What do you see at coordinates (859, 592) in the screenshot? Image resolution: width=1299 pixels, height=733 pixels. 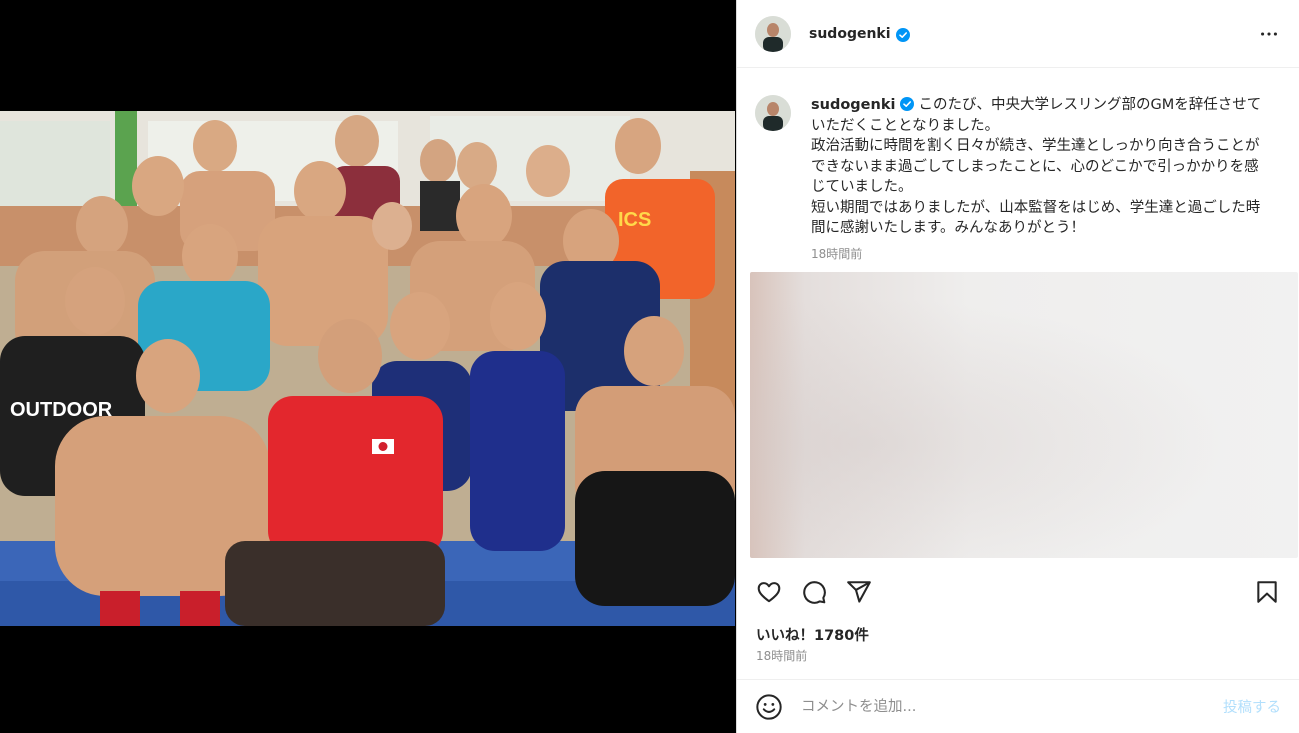 I see `share-icon` at bounding box center [859, 592].